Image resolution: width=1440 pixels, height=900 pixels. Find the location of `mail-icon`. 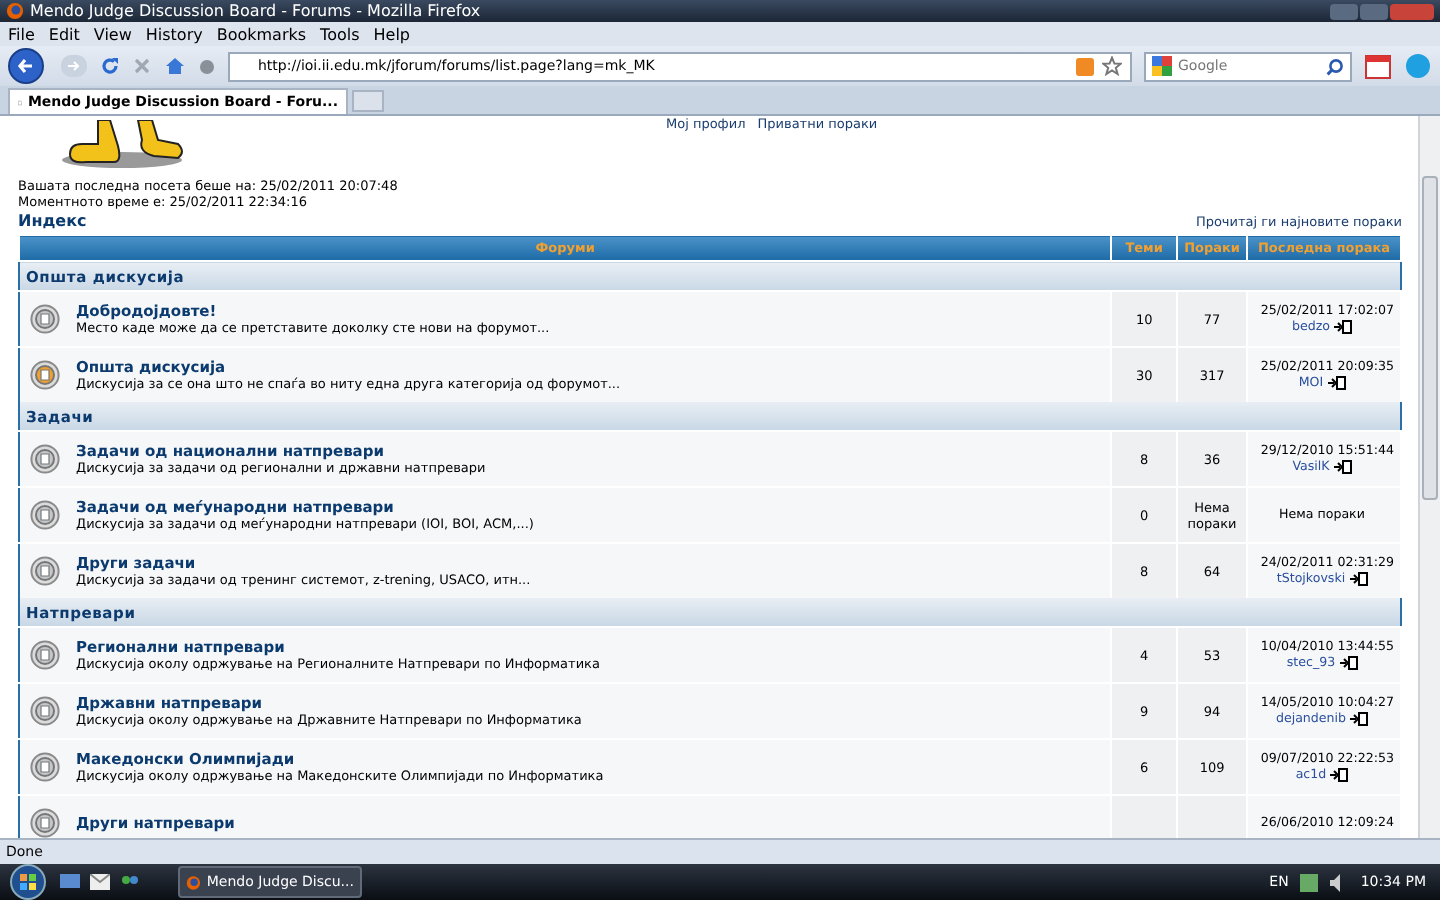

mail-icon is located at coordinates (100, 882).